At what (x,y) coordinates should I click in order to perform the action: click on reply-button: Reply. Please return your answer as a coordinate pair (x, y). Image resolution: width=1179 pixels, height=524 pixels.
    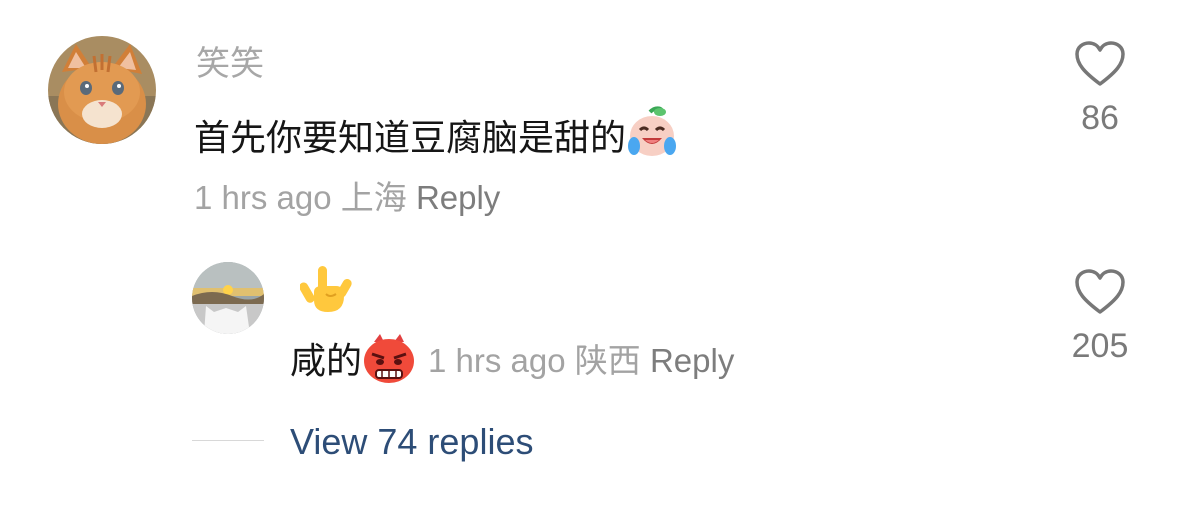
    Looking at the image, I should click on (458, 197).